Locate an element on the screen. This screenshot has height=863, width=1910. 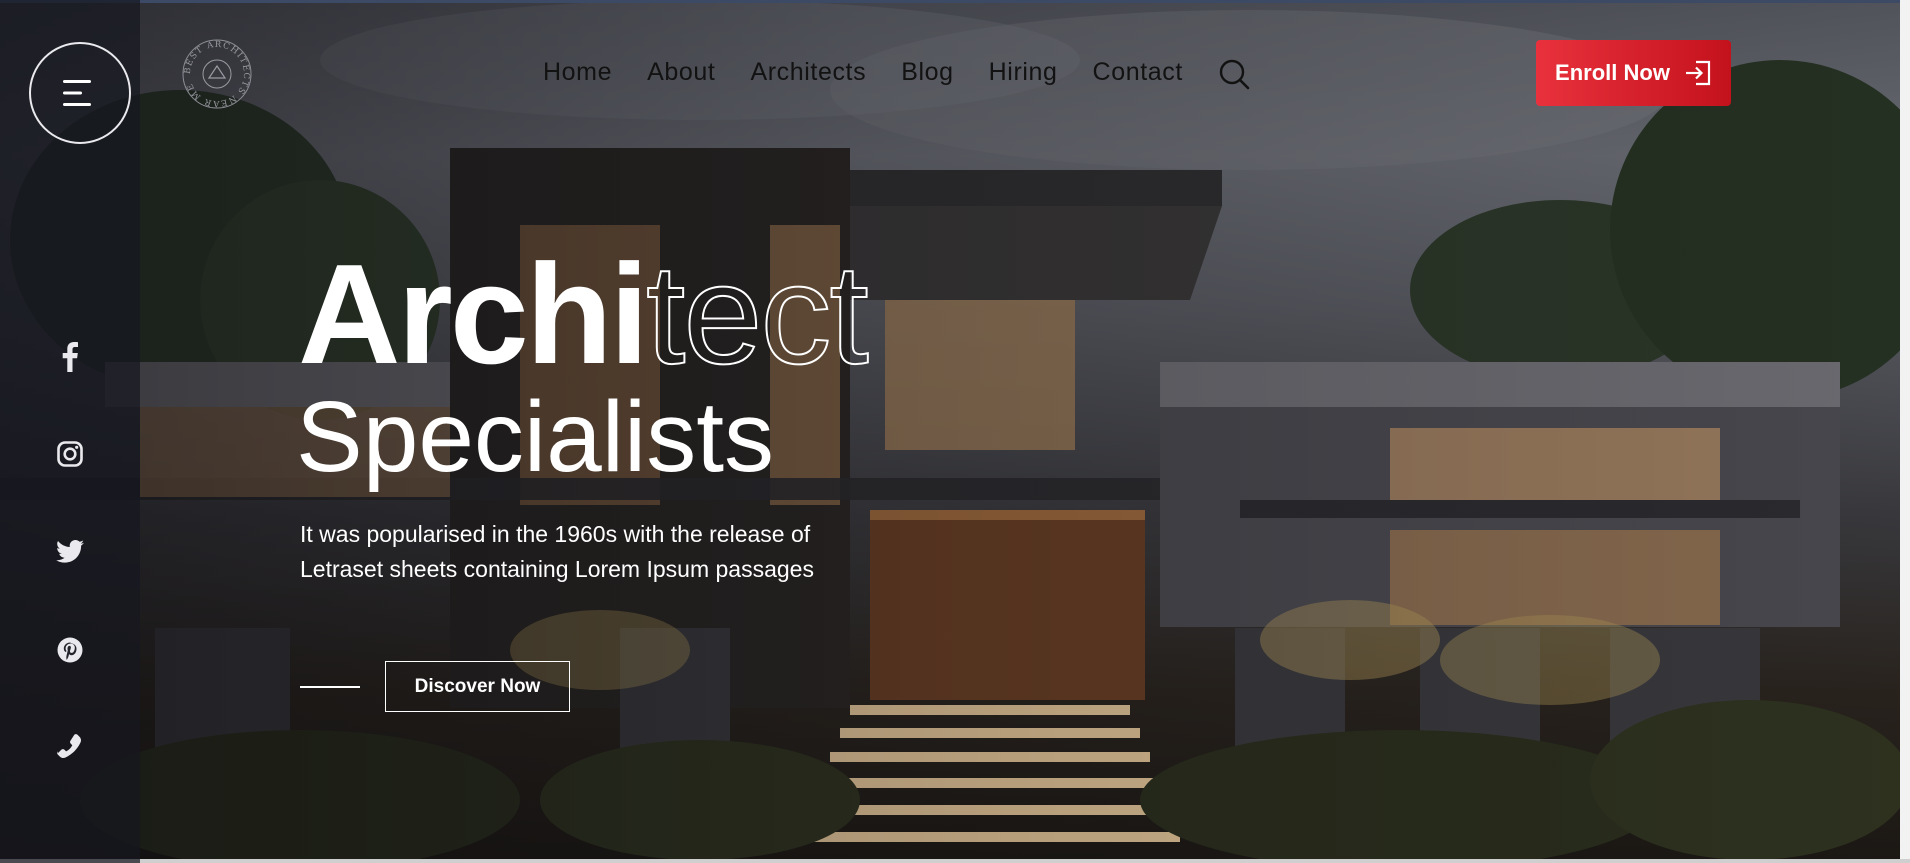
menu-toggle-button is located at coordinates (80, 93).